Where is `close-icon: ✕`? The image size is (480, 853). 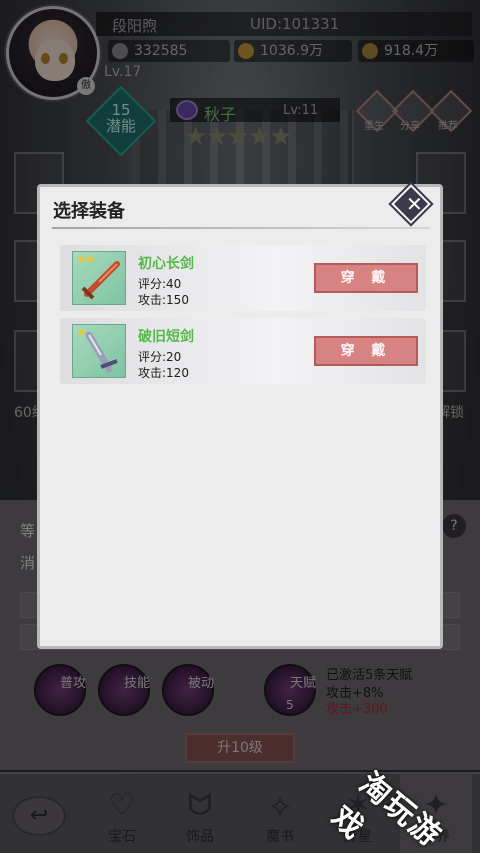 close-icon: ✕ is located at coordinates (414, 204).